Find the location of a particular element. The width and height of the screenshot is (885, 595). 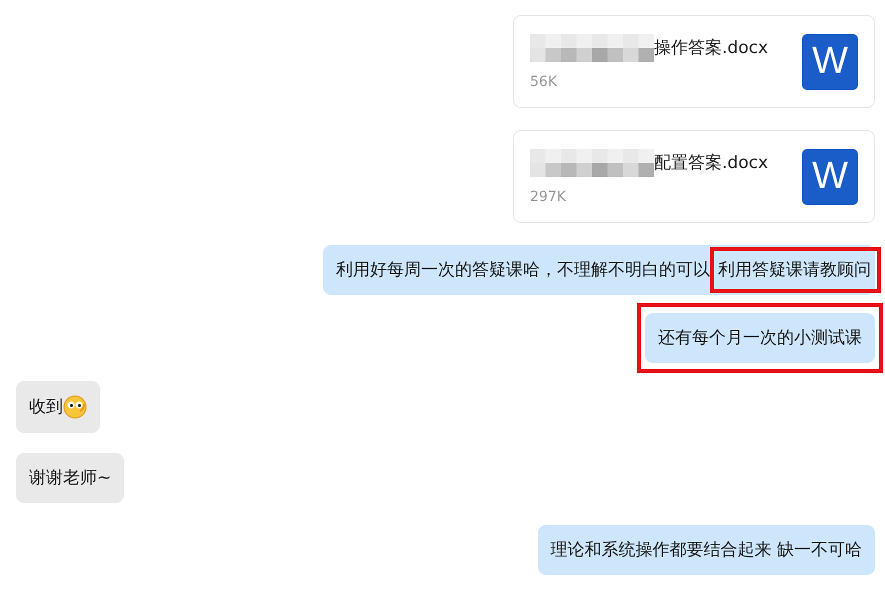

message-text: 收到 is located at coordinates (46, 407).